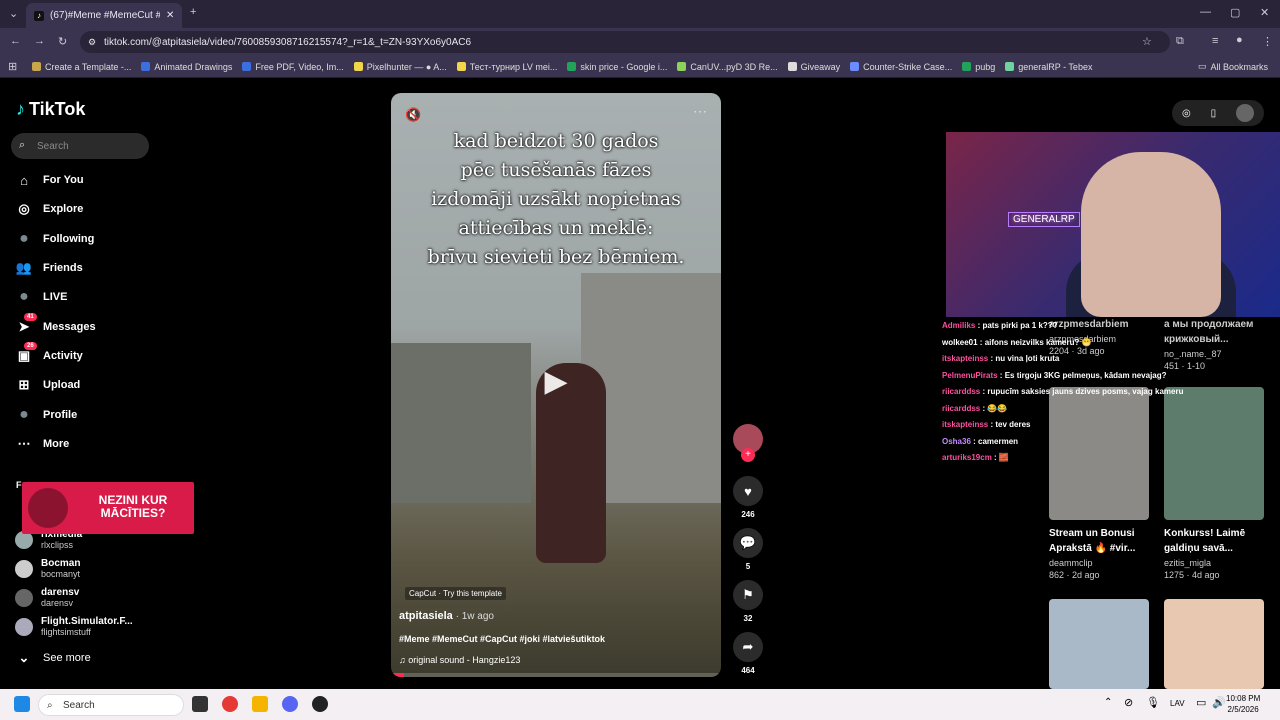 The image size is (1280, 720). Describe the element at coordinates (104, 15) in the screenshot. I see `browser-tab: ♪ (67)#Meme #MemeCut #CapCu ✕` at that location.